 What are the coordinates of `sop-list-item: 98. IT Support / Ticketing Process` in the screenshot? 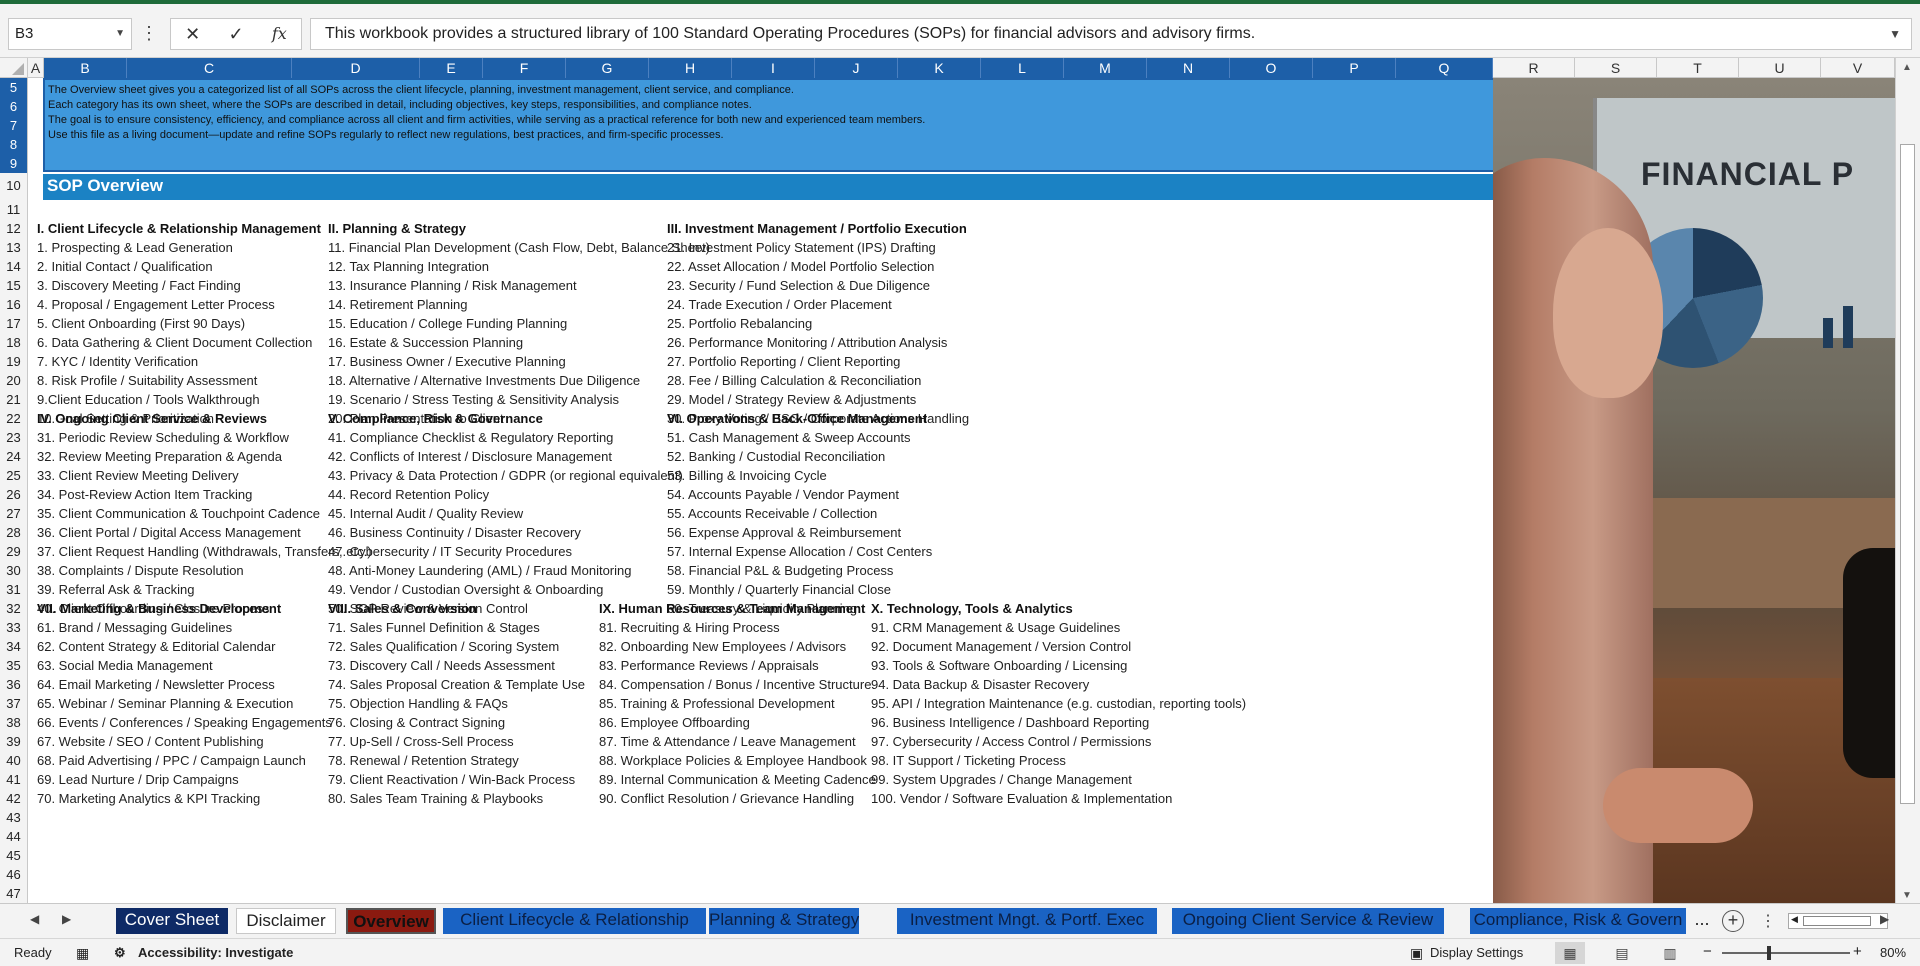 It's located at (1081, 760).